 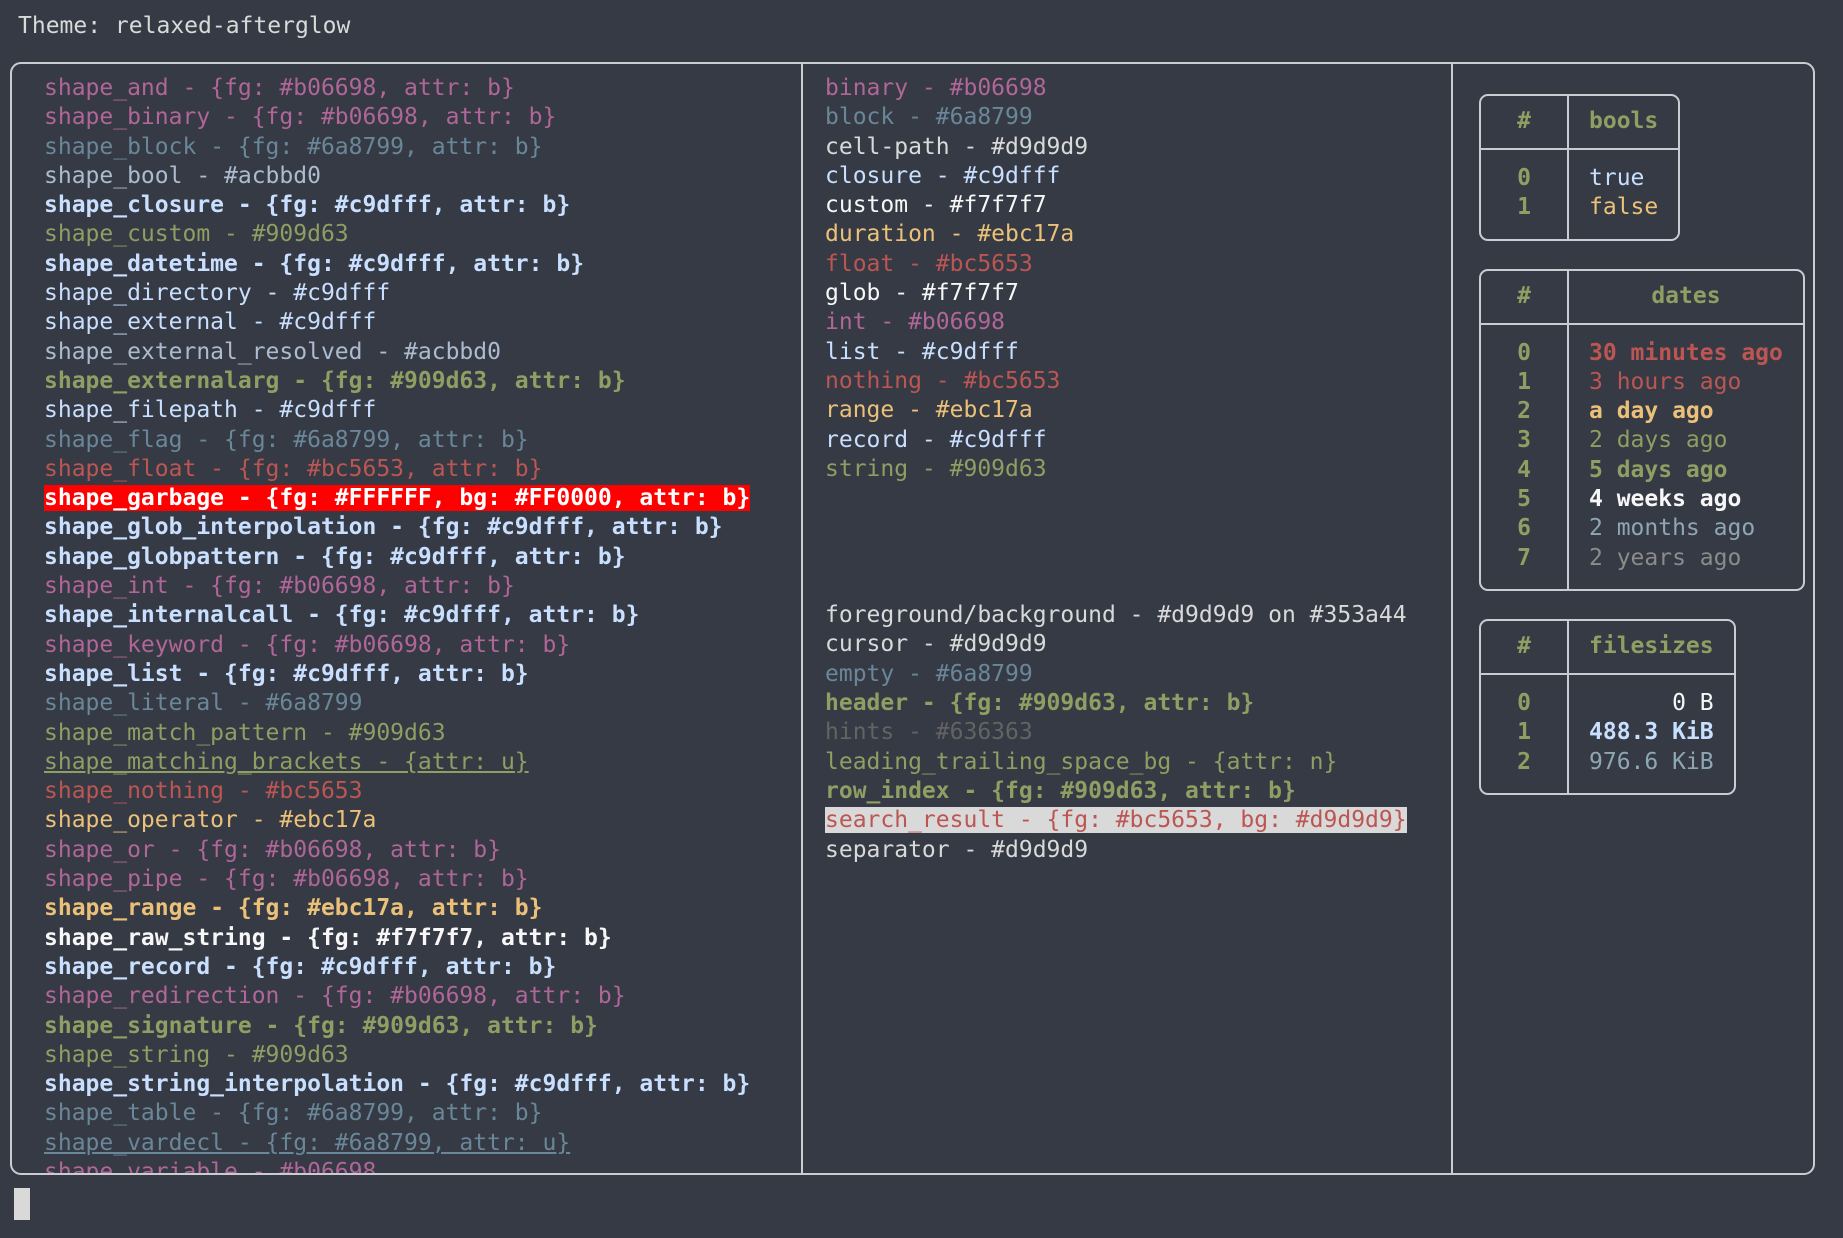 I want to click on ui-entry: cursor - #d9d9d9, so click(x=1138, y=644).